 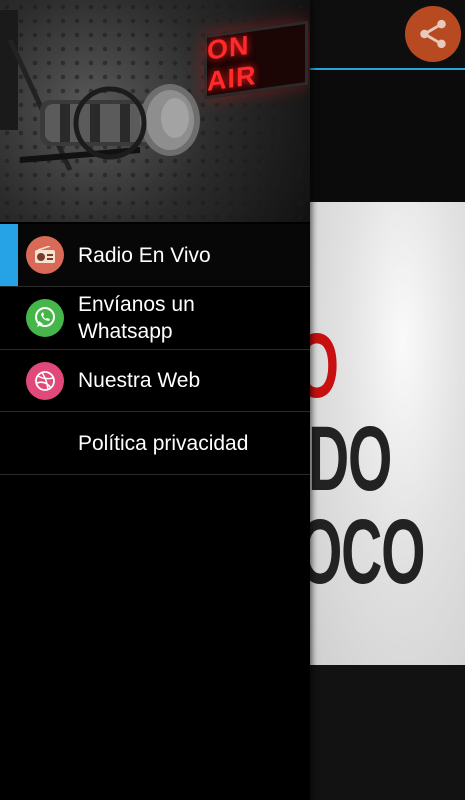 I want to click on menu-item-label: Radio En Vivo, so click(x=144, y=255).